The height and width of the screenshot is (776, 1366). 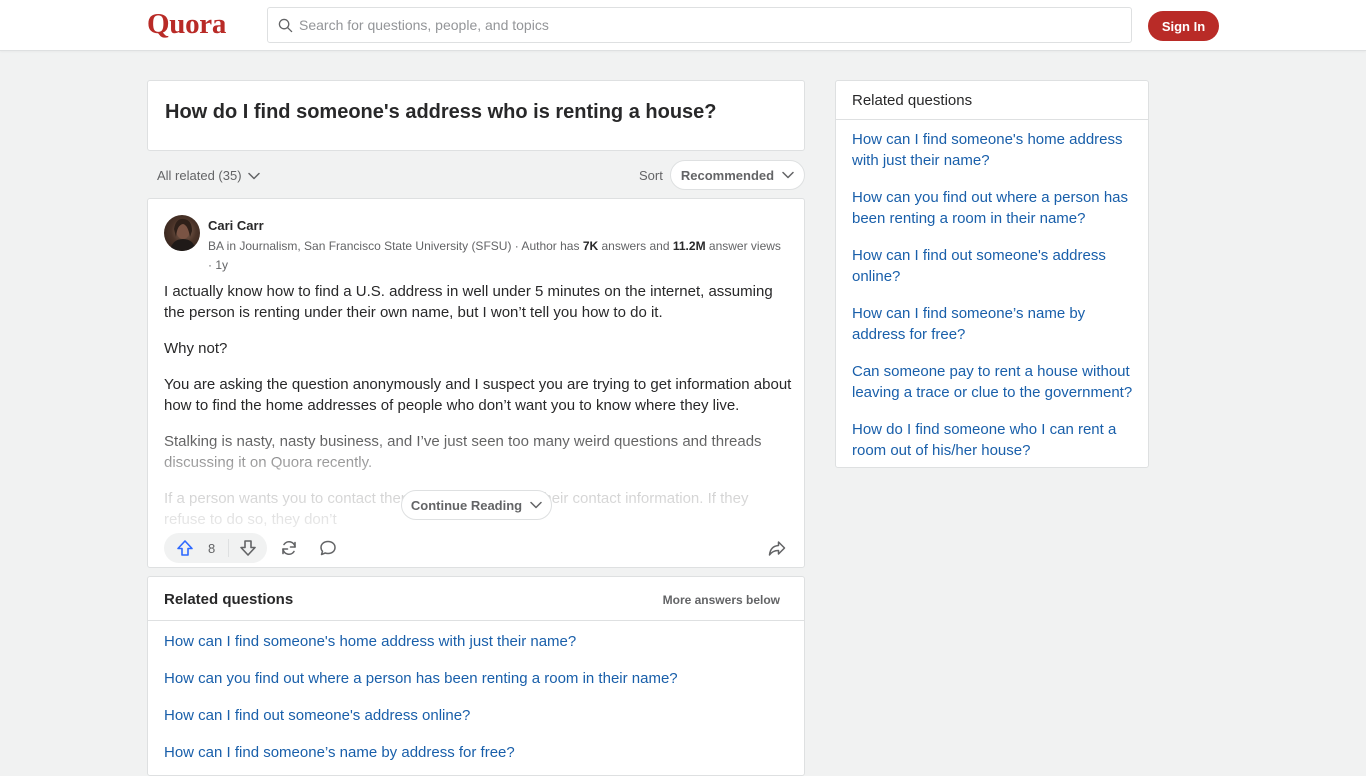 What do you see at coordinates (186, 24) in the screenshot?
I see `quora-logo: Quora` at bounding box center [186, 24].